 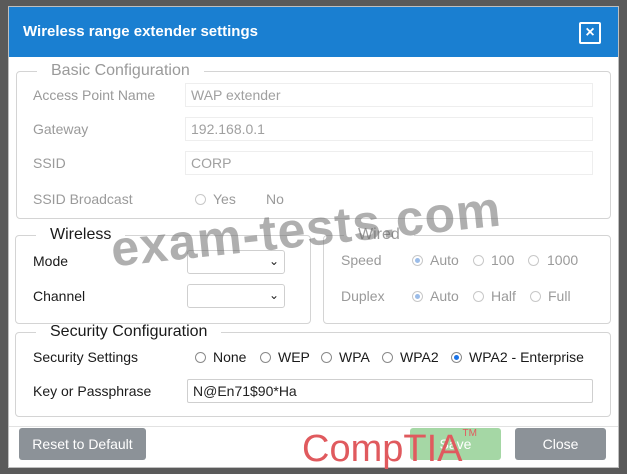 What do you see at coordinates (456, 357) in the screenshot?
I see `security-wpa2-enterprise-radio` at bounding box center [456, 357].